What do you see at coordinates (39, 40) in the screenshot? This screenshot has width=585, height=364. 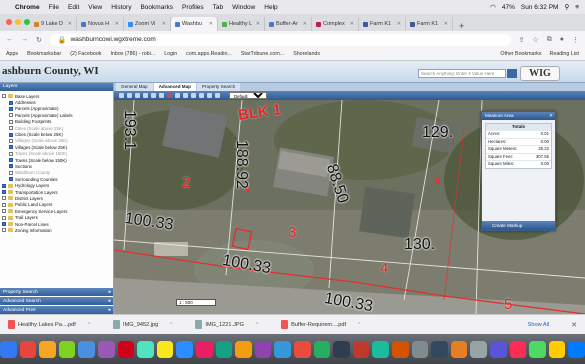 I see `reload-icon: ↻` at bounding box center [39, 40].